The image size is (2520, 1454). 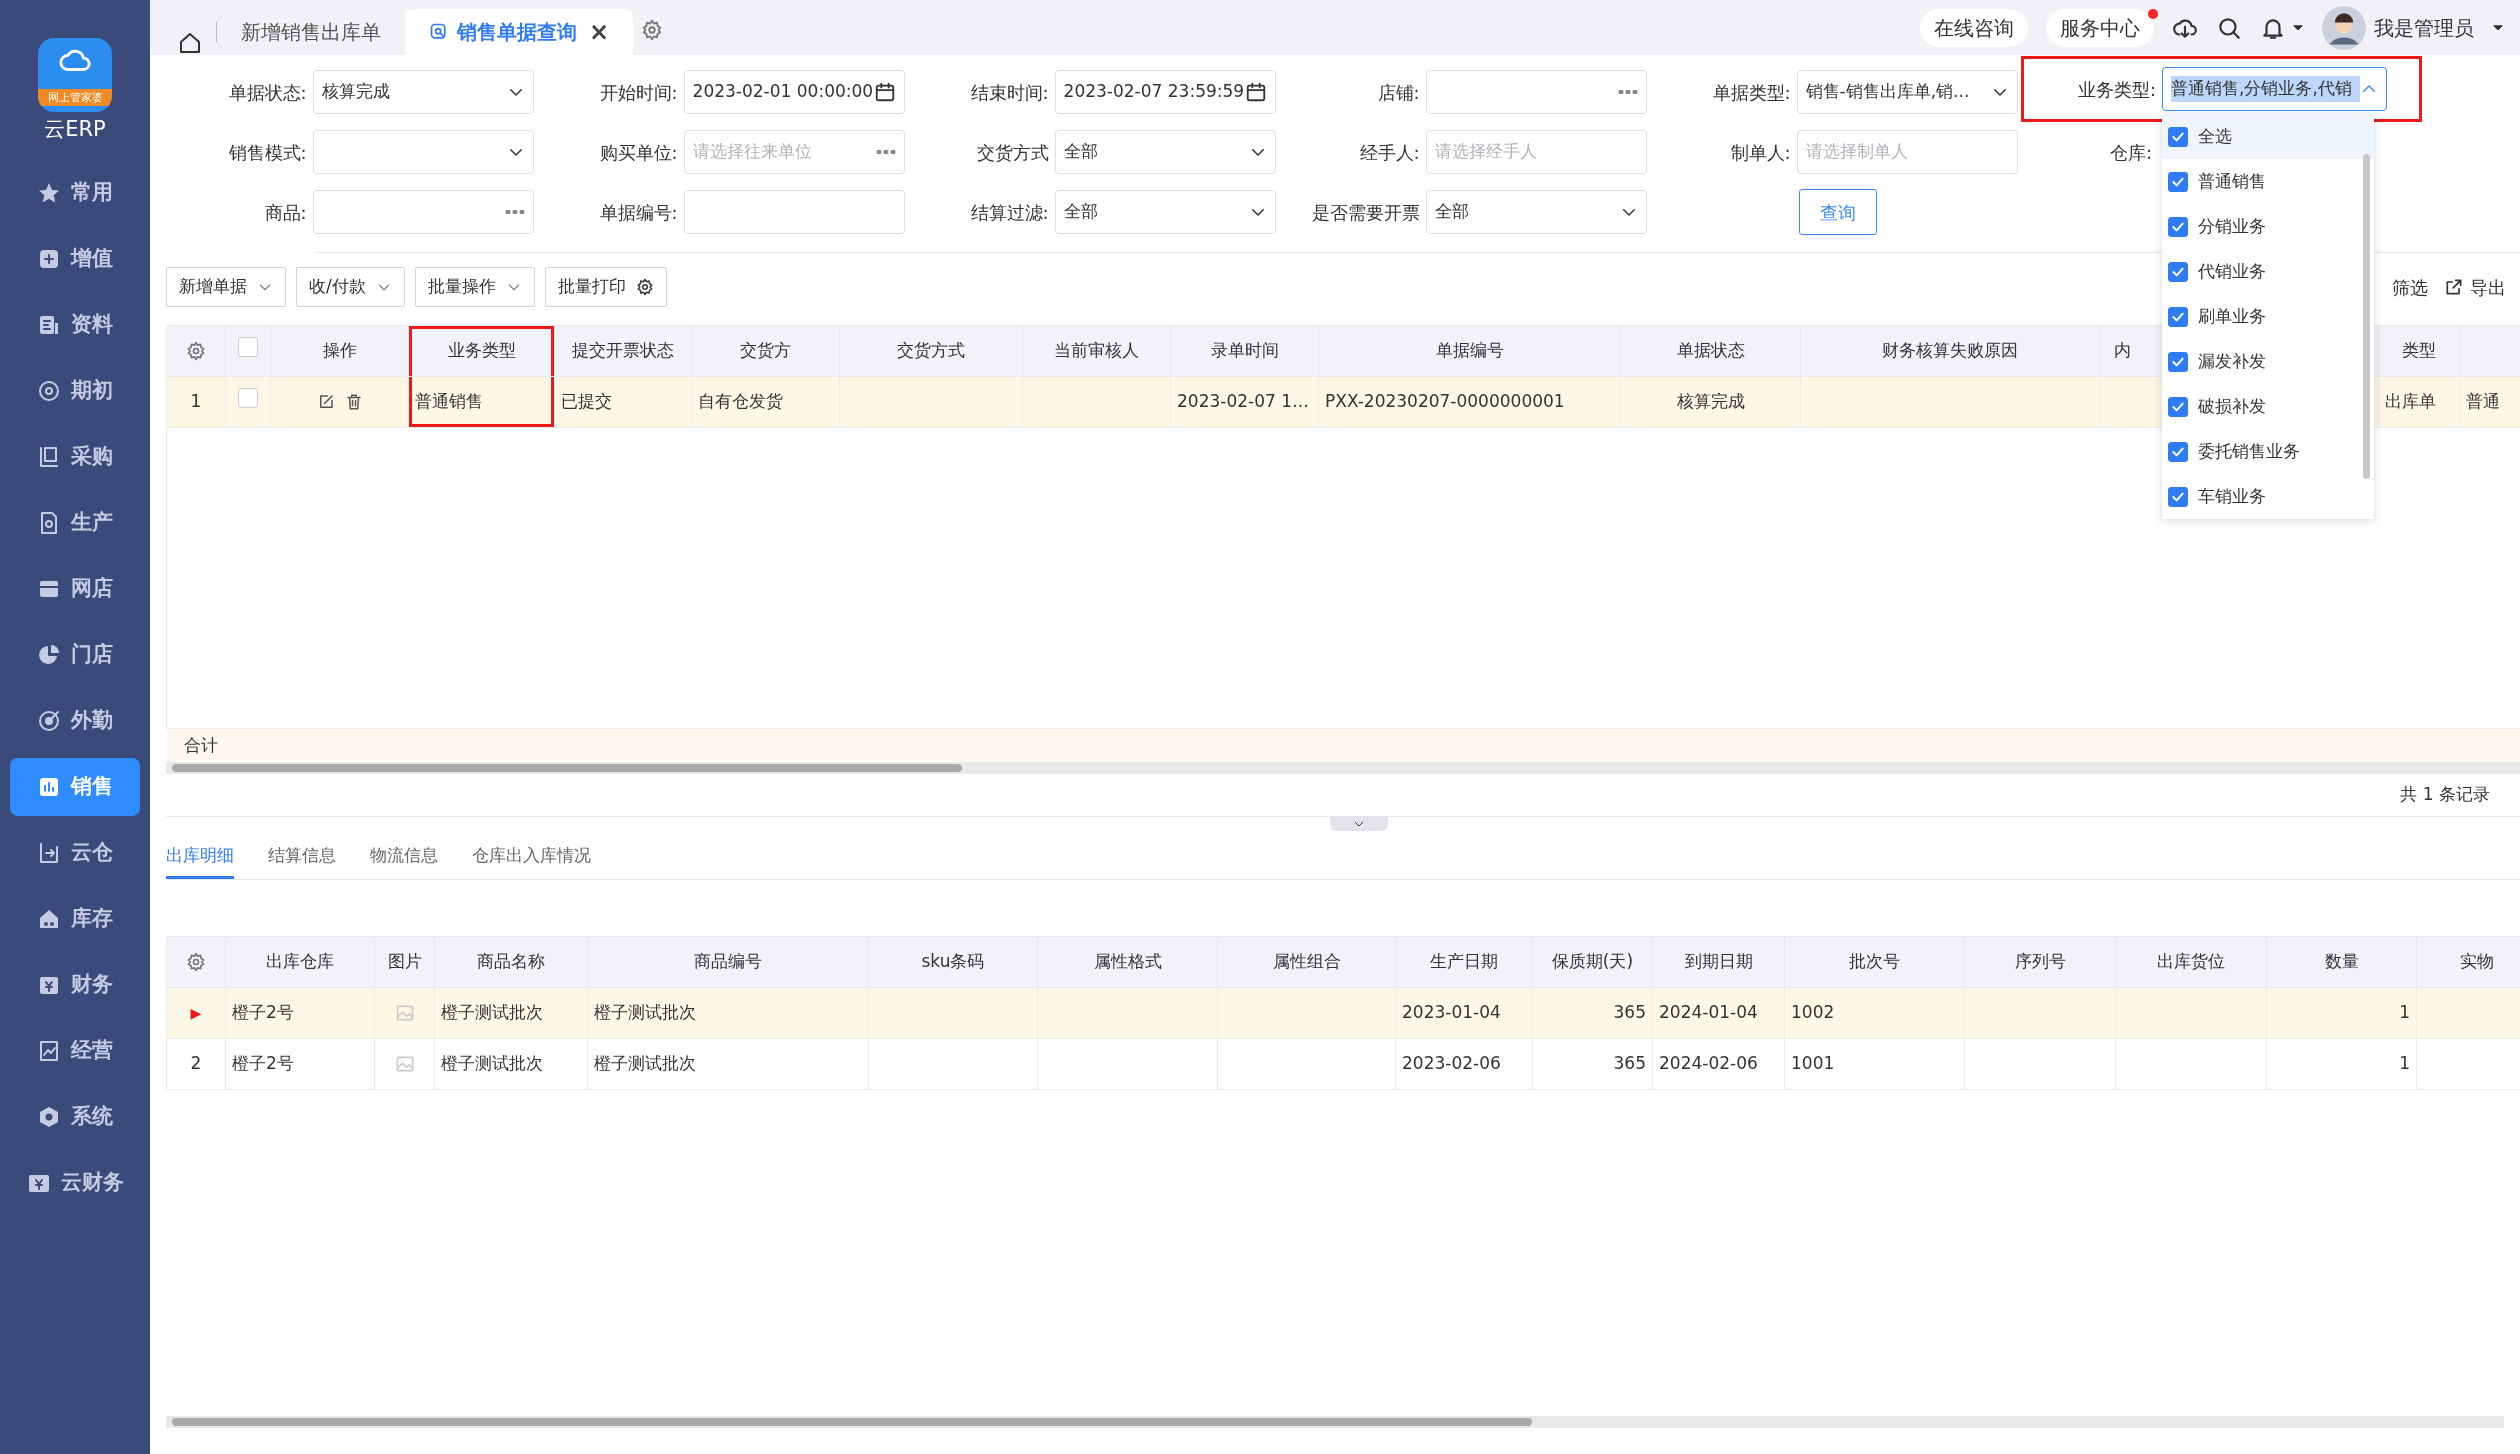 What do you see at coordinates (49, 1050) in the screenshot?
I see `chart-icon` at bounding box center [49, 1050].